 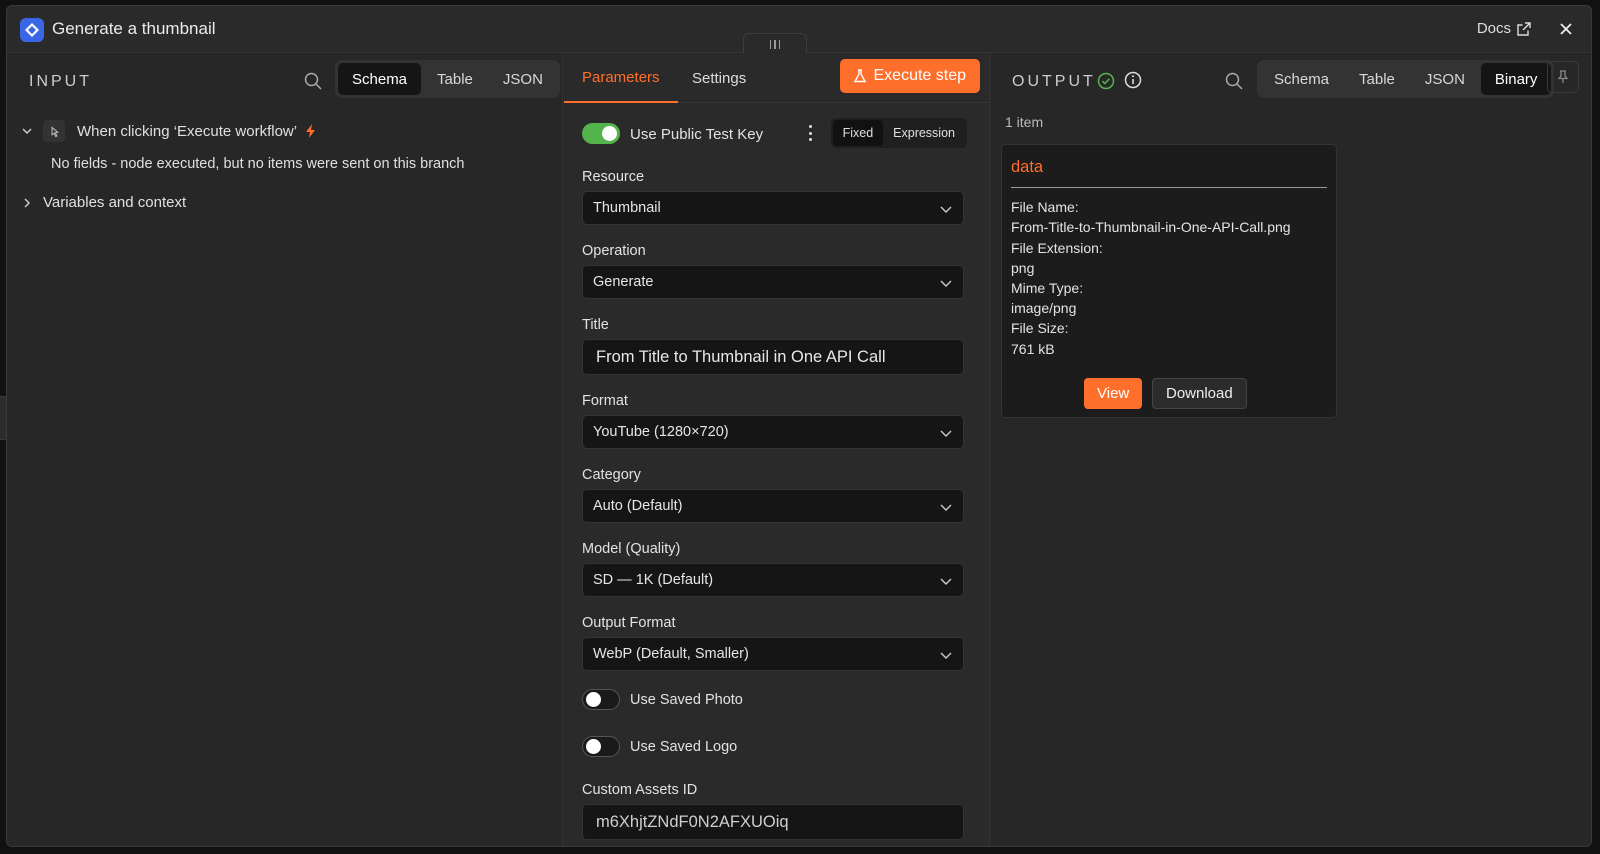 What do you see at coordinates (32, 30) in the screenshot?
I see `node-logo-icon` at bounding box center [32, 30].